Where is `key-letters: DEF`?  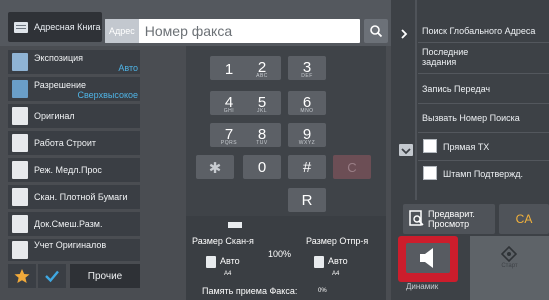 key-letters: DEF is located at coordinates (307, 76).